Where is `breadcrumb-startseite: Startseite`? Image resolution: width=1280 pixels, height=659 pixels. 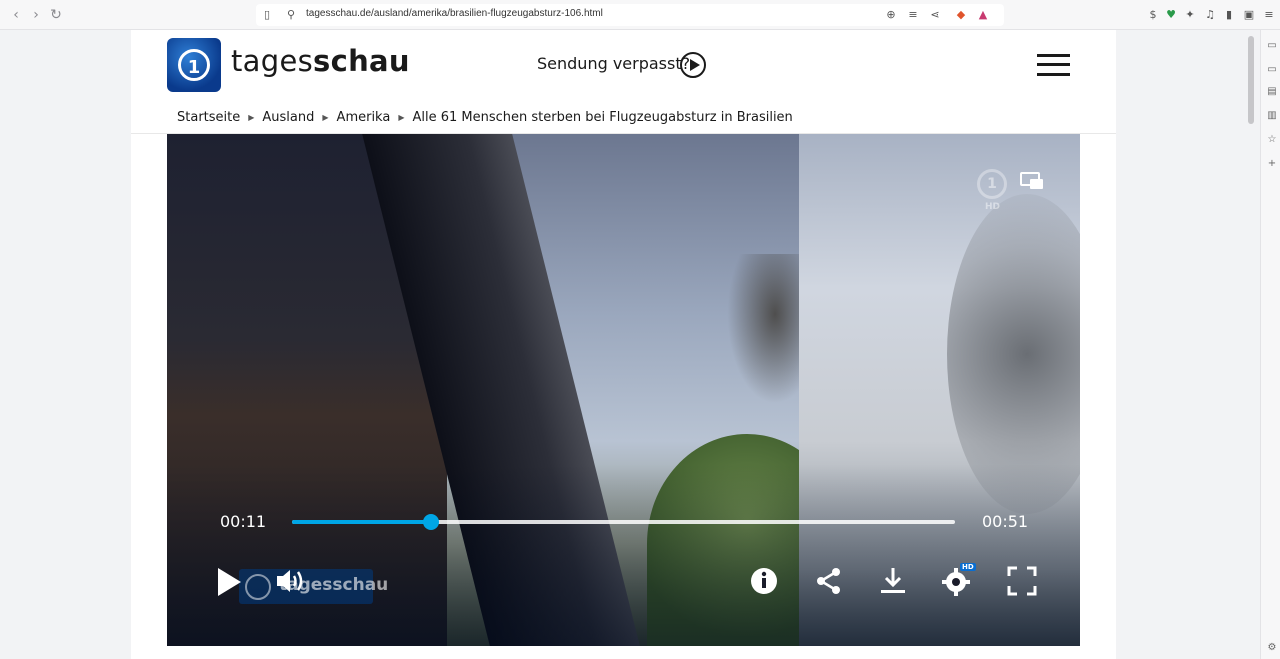
breadcrumb-startseite: Startseite is located at coordinates (208, 117).